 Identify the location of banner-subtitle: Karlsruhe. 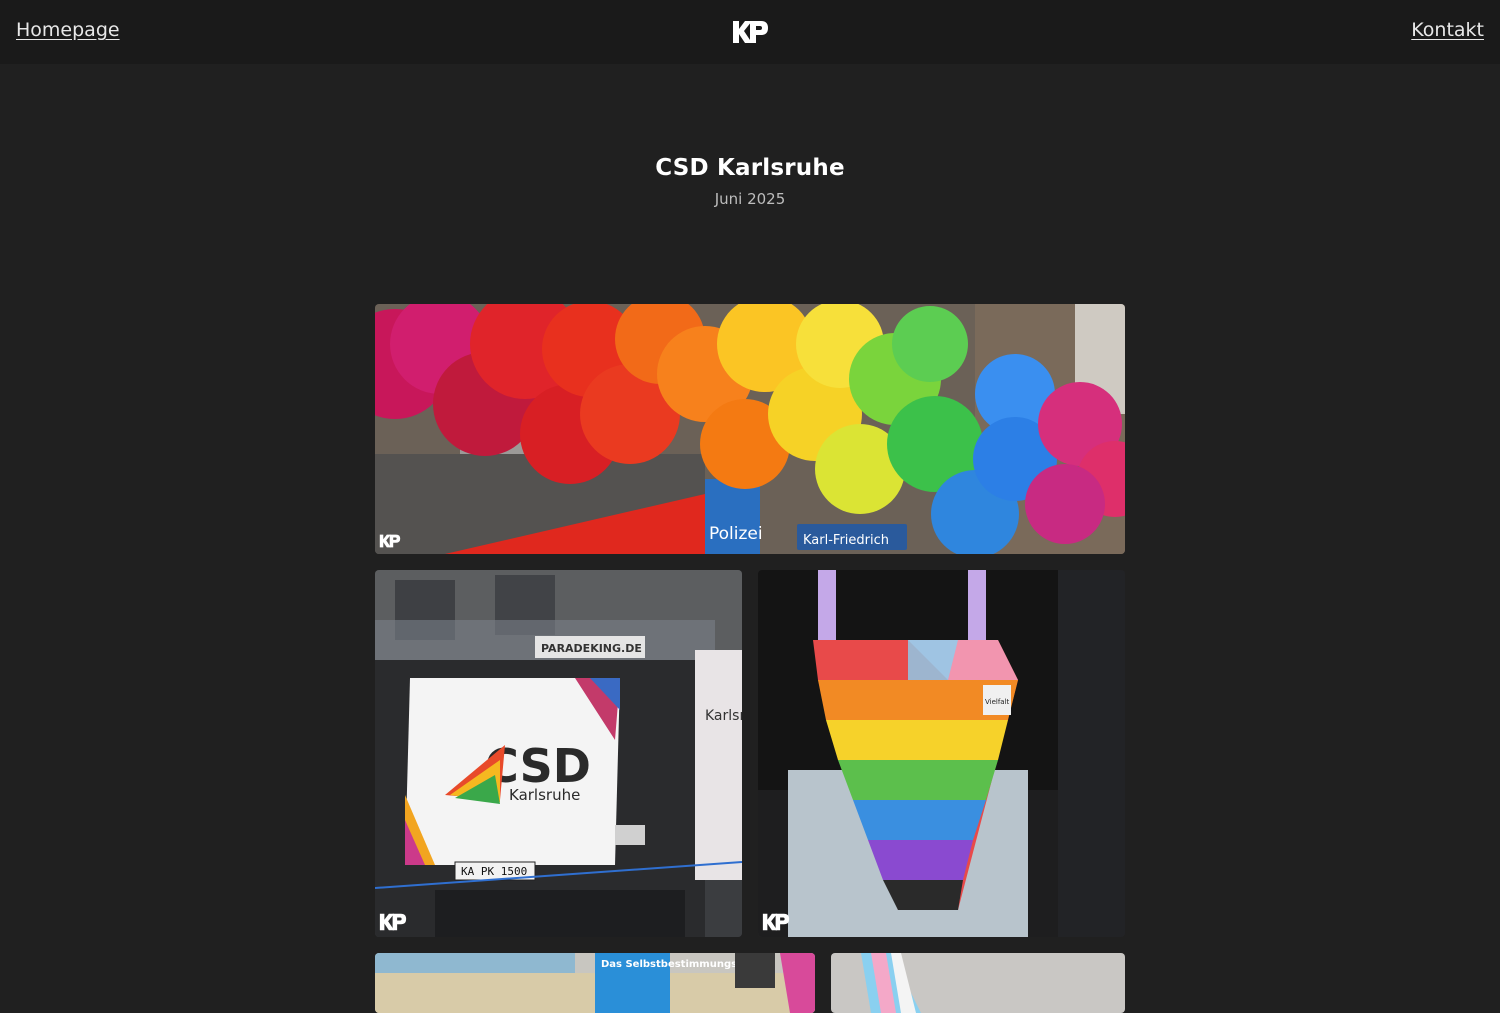
(544, 795).